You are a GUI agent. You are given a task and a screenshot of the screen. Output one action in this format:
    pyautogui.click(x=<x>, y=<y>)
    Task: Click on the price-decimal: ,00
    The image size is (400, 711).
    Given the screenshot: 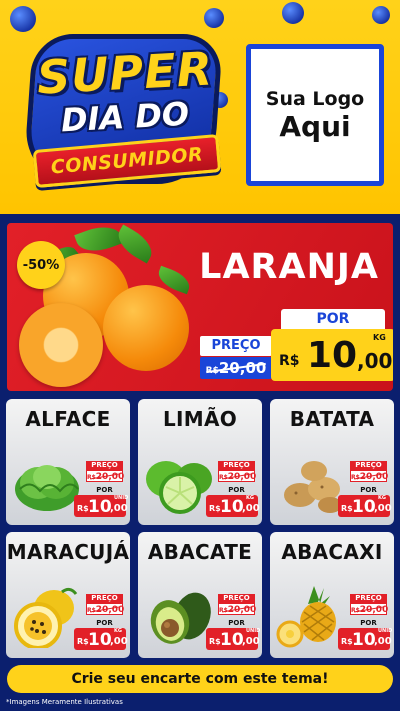 What is the action you would take?
    pyautogui.click(x=375, y=361)
    